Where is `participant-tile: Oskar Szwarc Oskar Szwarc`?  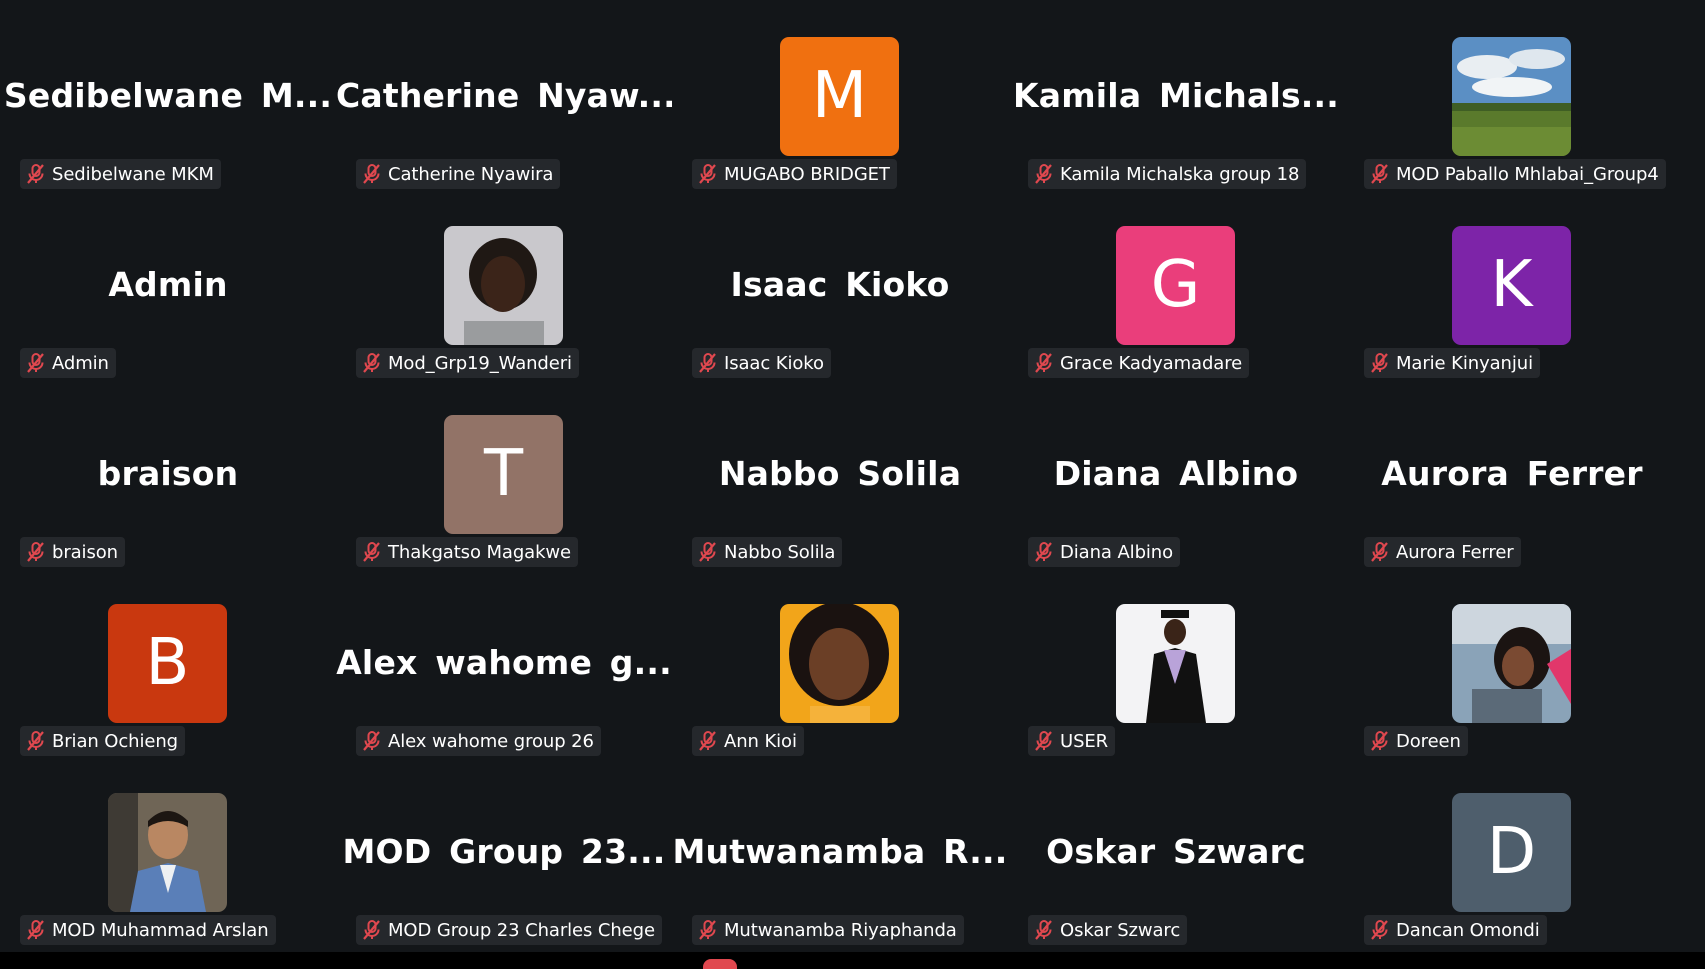
participant-tile: Oskar Szwarc Oskar Szwarc is located at coordinates (1176, 850).